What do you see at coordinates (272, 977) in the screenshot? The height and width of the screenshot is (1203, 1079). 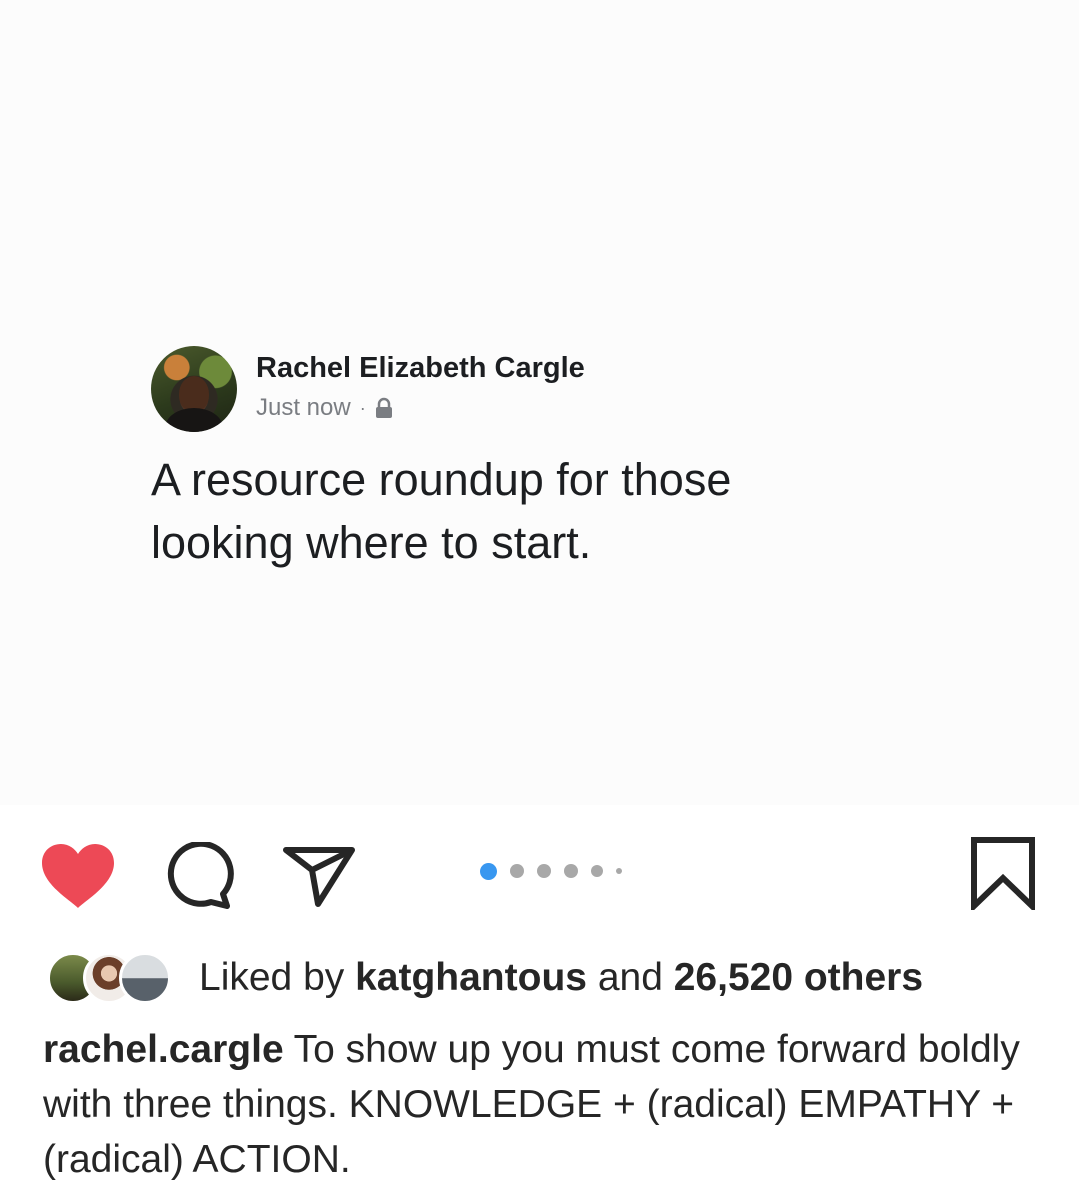 I see `likes-prefix: Liked by` at bounding box center [272, 977].